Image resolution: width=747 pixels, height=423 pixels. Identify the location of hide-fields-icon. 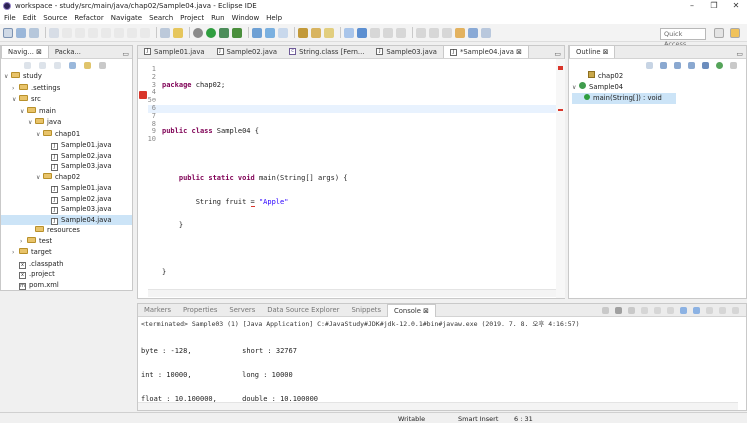
(677, 65).